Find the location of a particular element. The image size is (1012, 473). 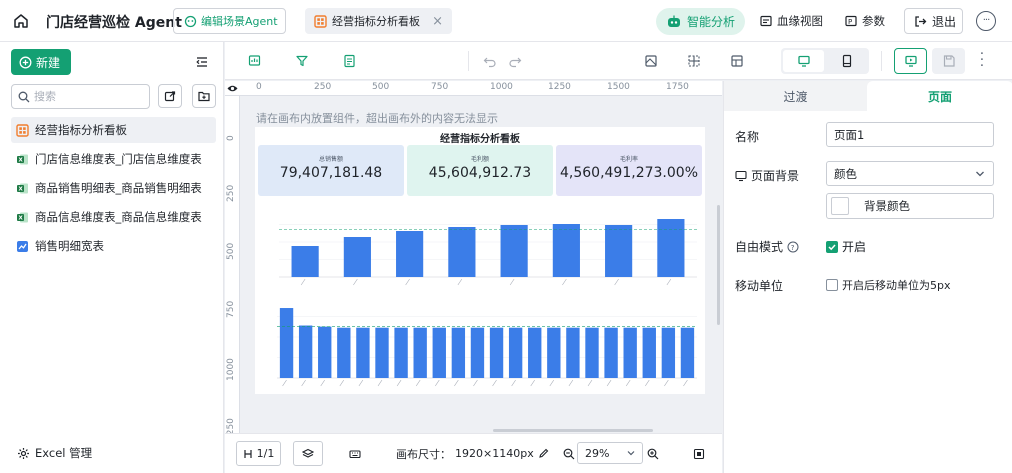

dashboard-icon is located at coordinates (320, 21).